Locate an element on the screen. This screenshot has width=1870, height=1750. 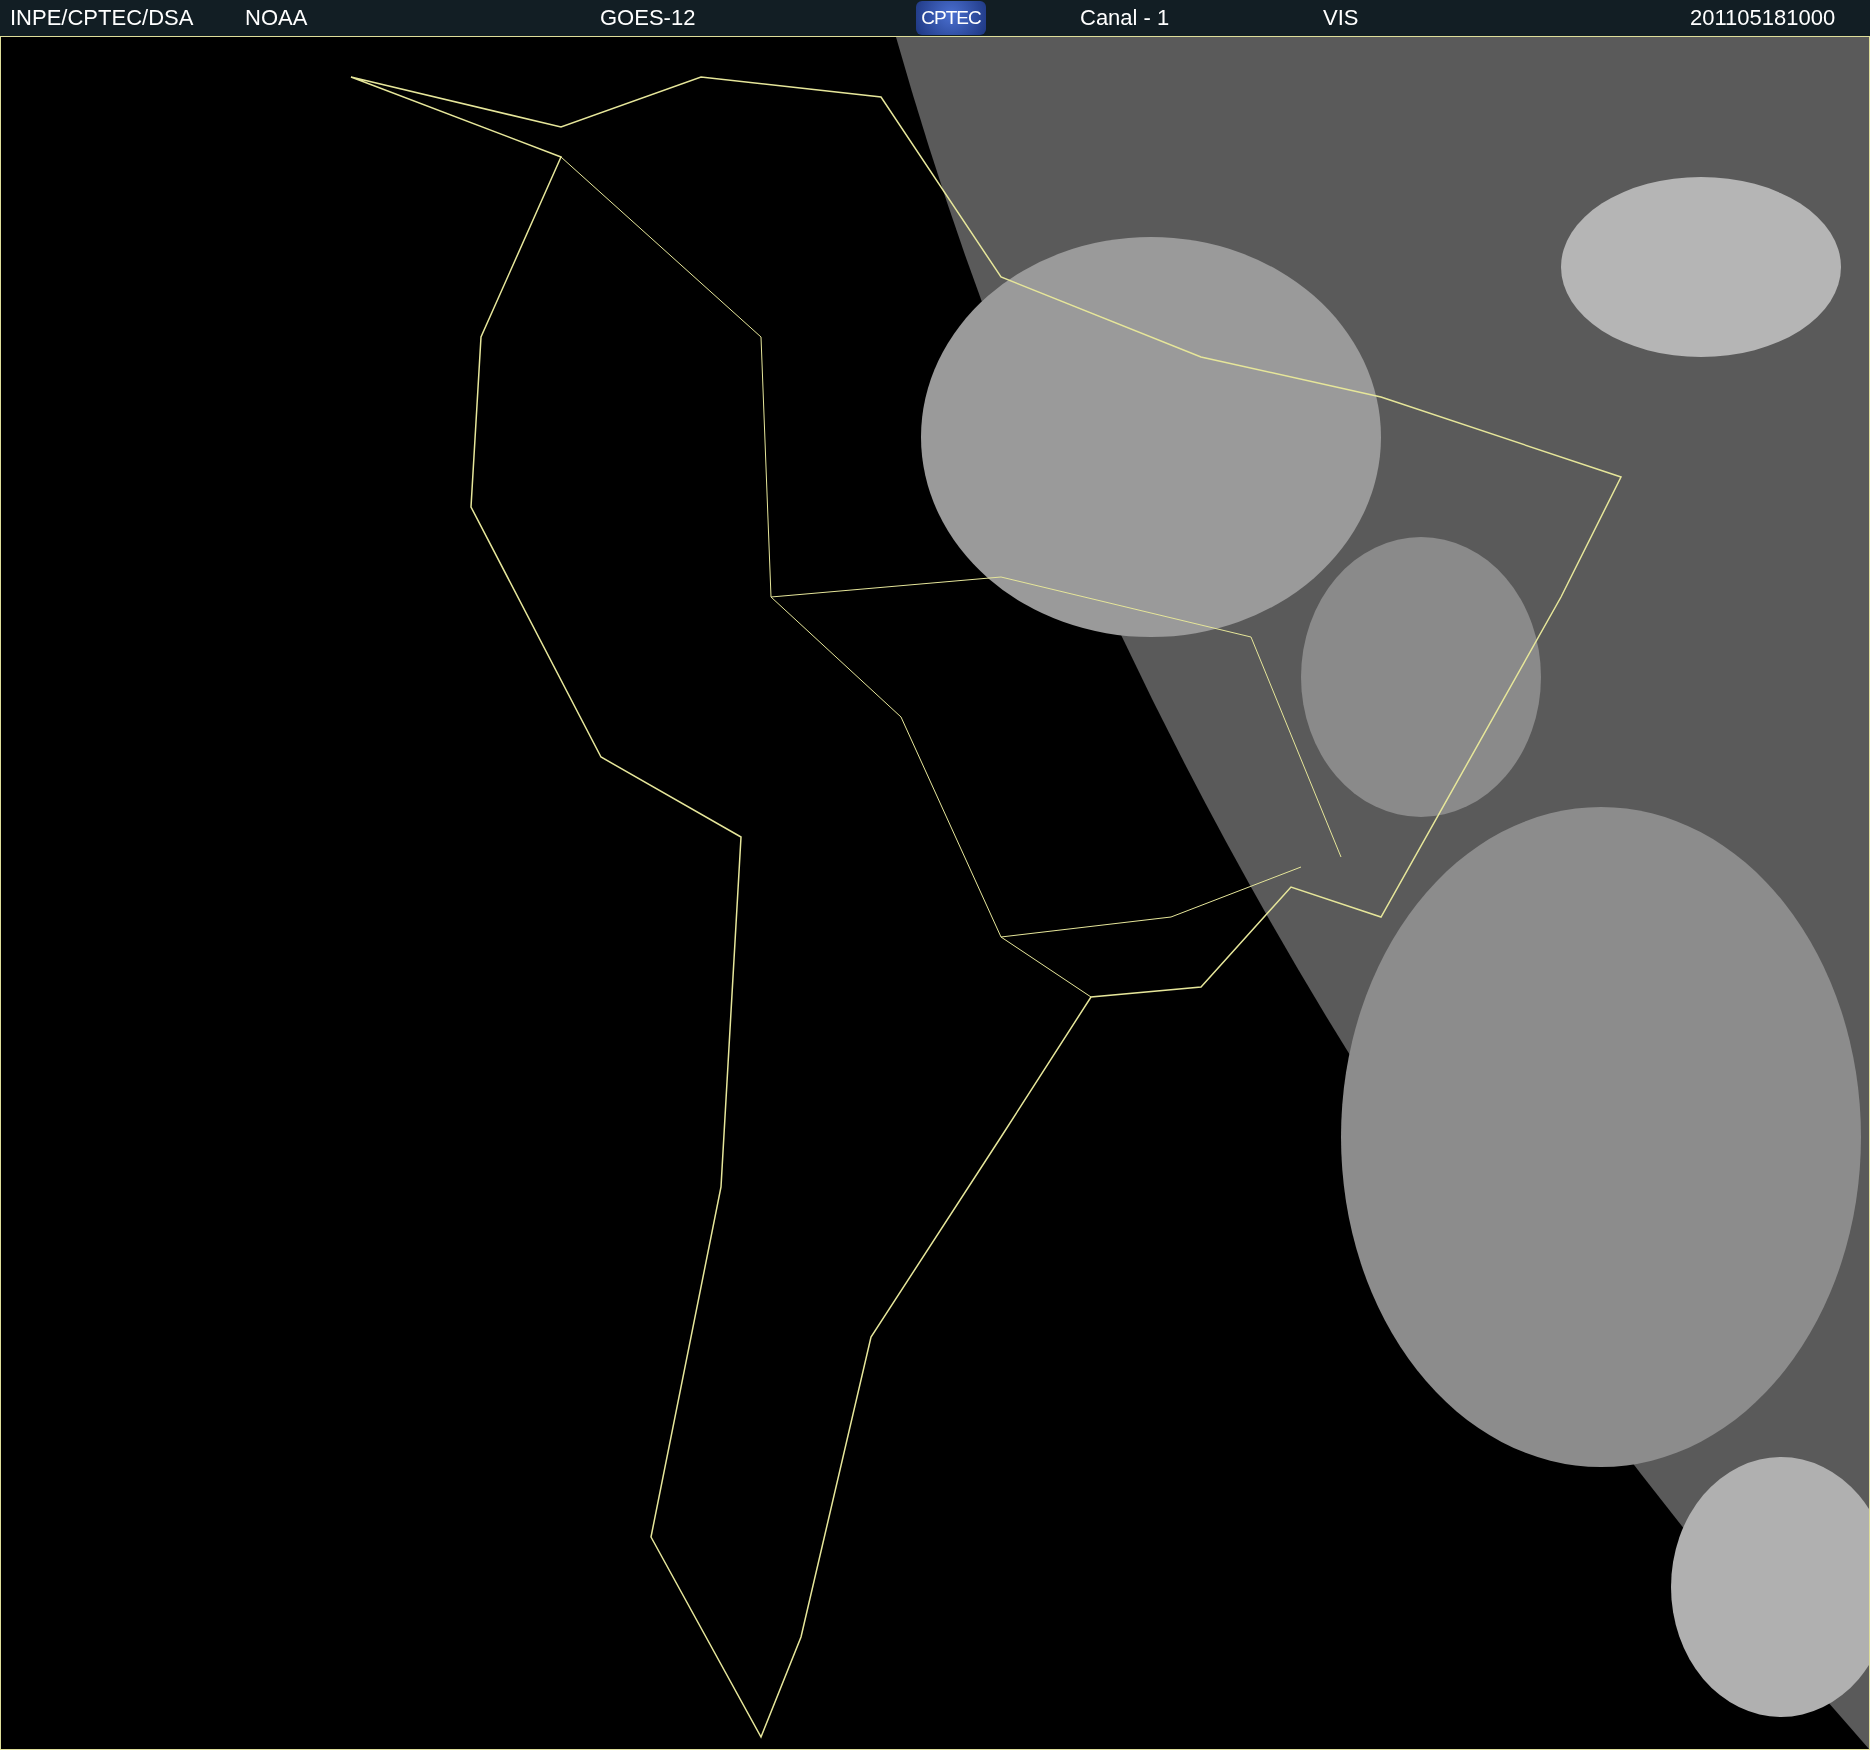
header-label: 201105181000 is located at coordinates (1763, 18).